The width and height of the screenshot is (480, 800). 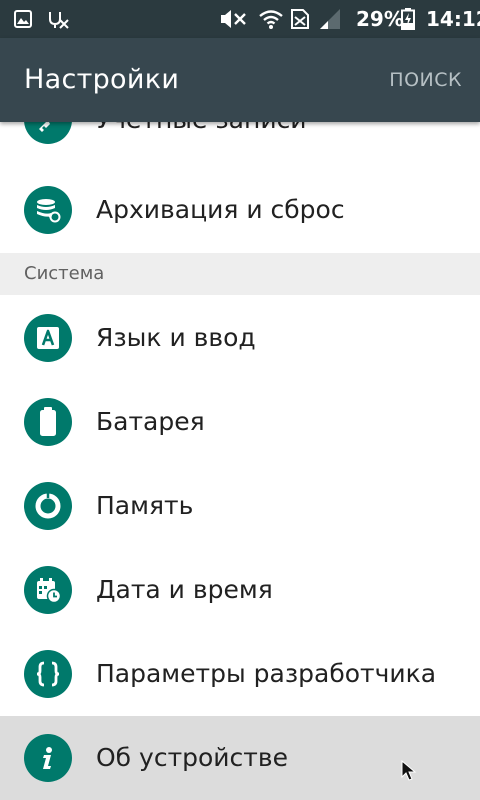 What do you see at coordinates (48, 590) in the screenshot?
I see `calendar-clock-icon` at bounding box center [48, 590].